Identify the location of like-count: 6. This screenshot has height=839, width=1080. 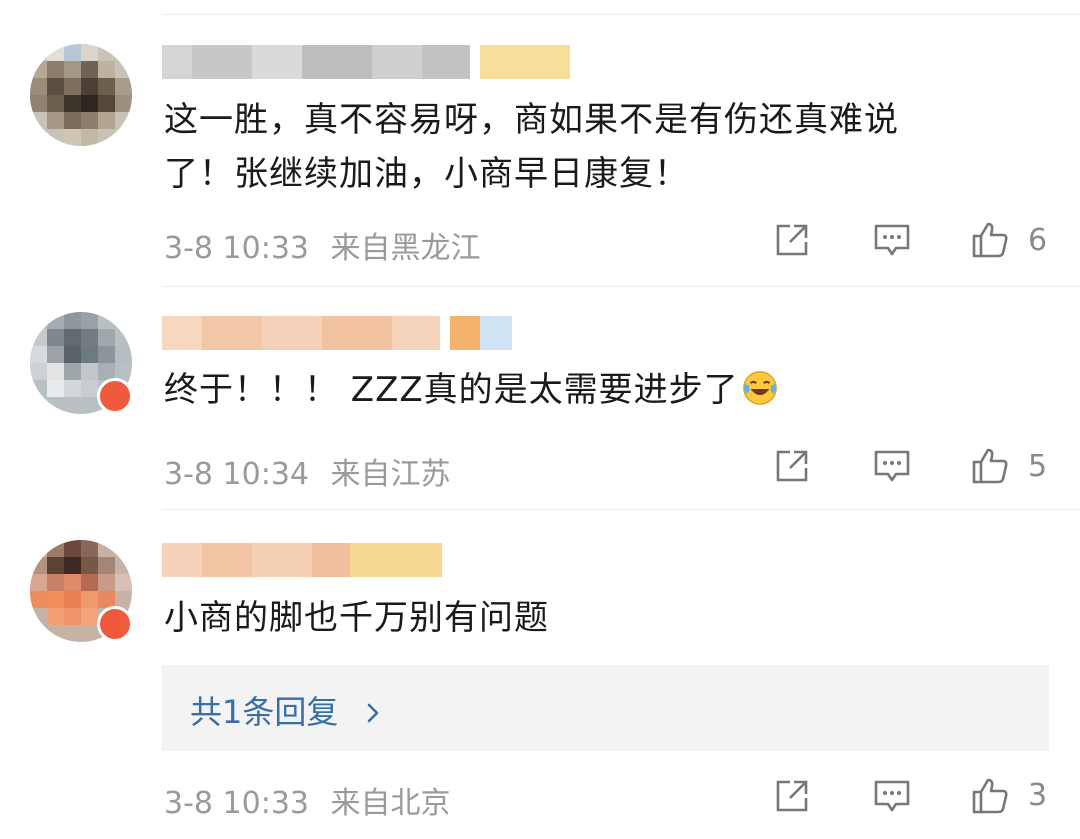
(1038, 240).